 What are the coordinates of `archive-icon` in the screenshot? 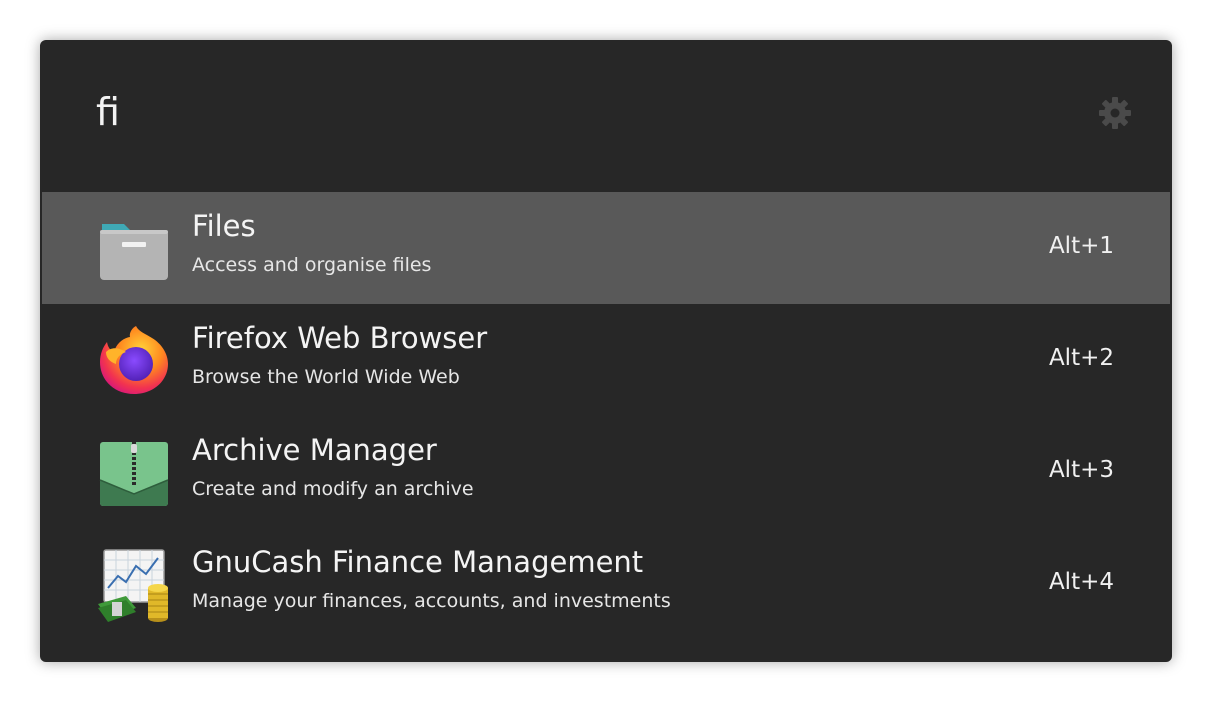 It's located at (134, 474).